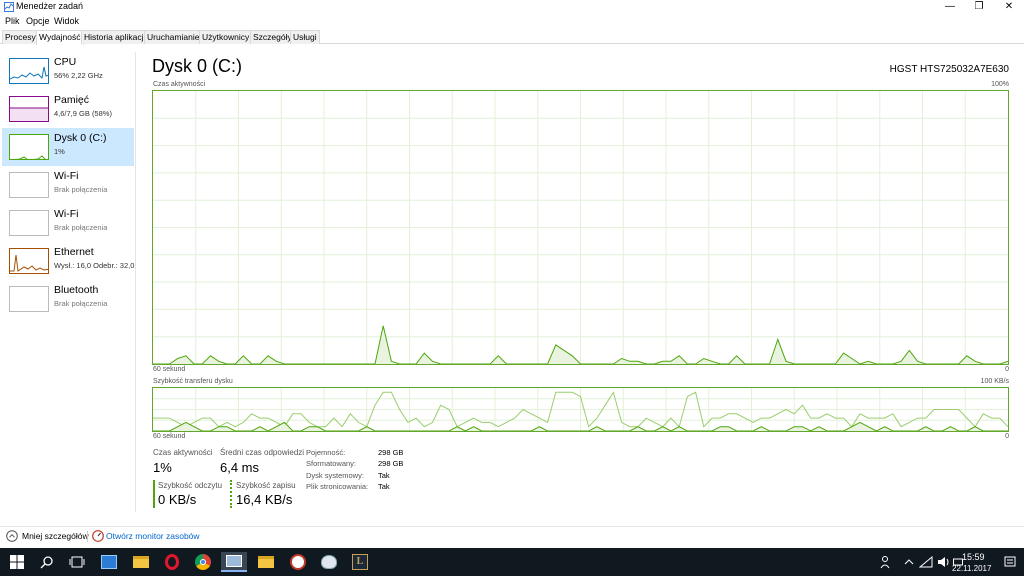 This screenshot has height=576, width=1024. I want to click on maximize-button: ❐, so click(979, 7).